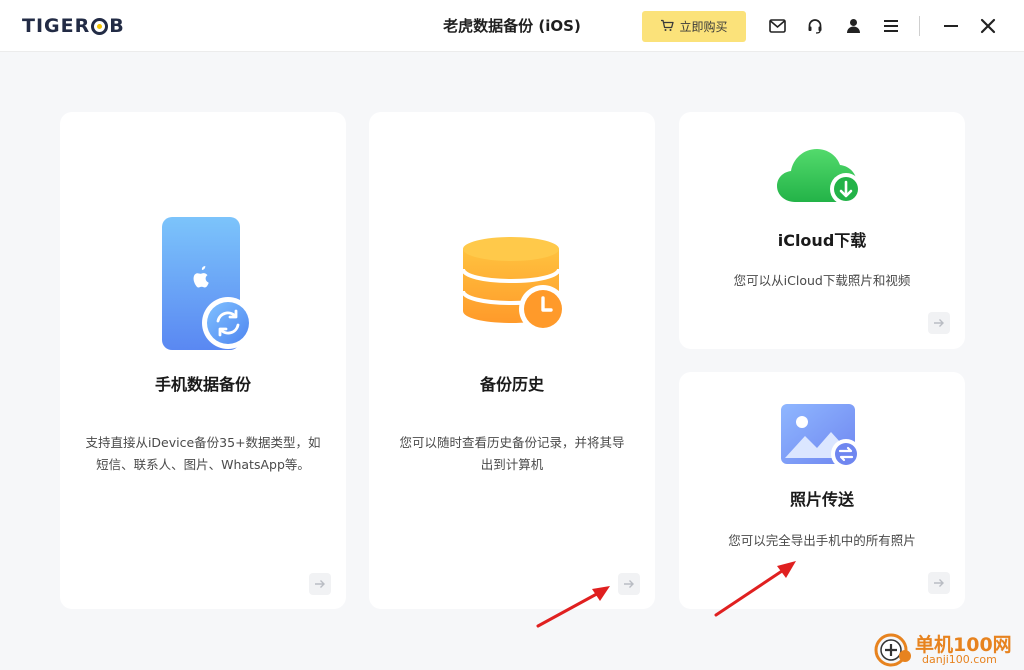  Describe the element at coordinates (822, 230) in the screenshot. I see `card-icloud-download: iCloud下载 您可以从iCloud下载照片和视频` at that location.